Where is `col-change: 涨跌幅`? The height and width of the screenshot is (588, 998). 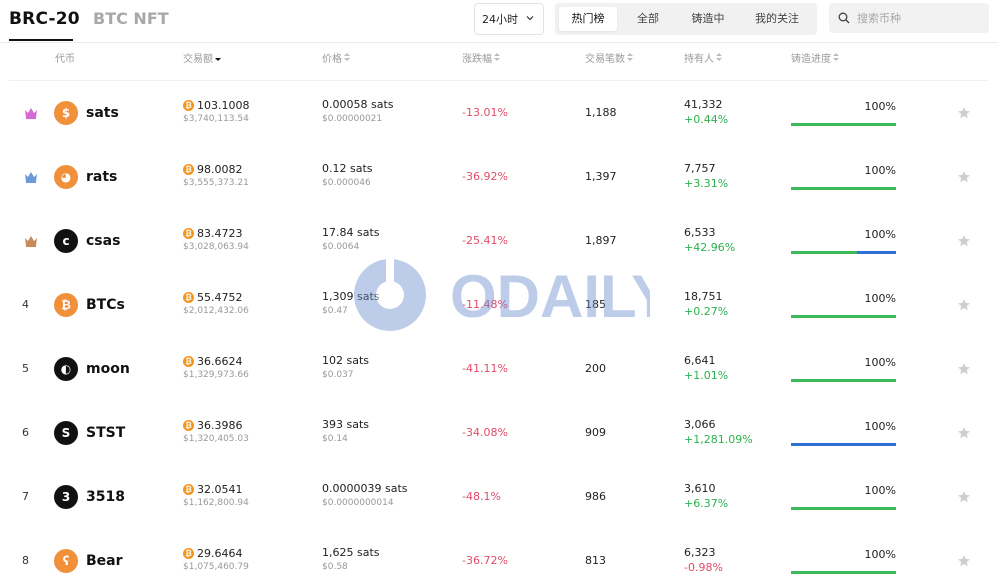
col-change: 涨跌幅 is located at coordinates (481, 57).